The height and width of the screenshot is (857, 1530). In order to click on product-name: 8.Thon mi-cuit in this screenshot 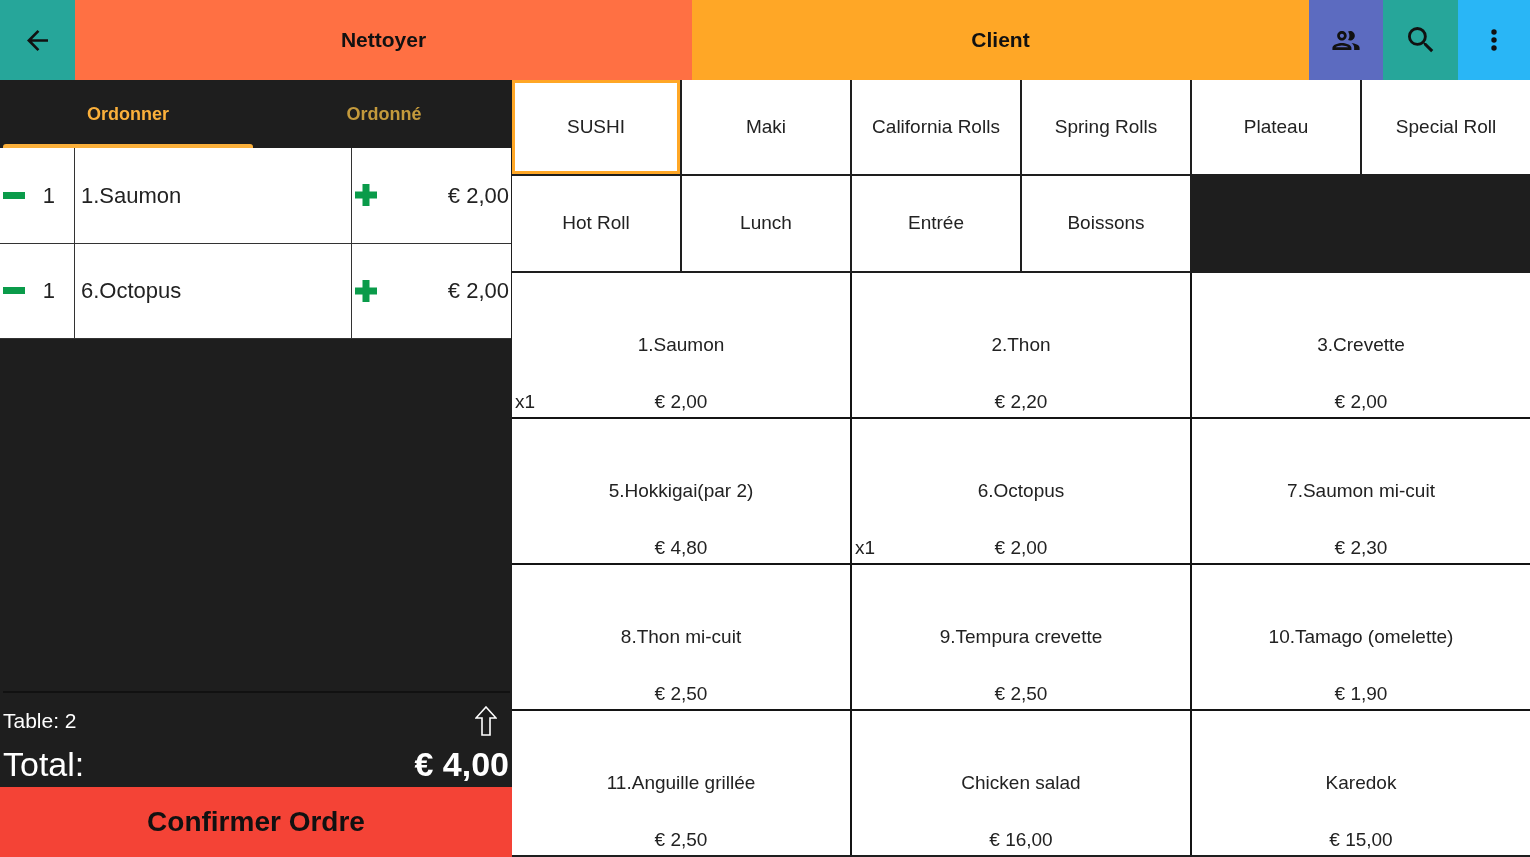, I will do `click(681, 636)`.